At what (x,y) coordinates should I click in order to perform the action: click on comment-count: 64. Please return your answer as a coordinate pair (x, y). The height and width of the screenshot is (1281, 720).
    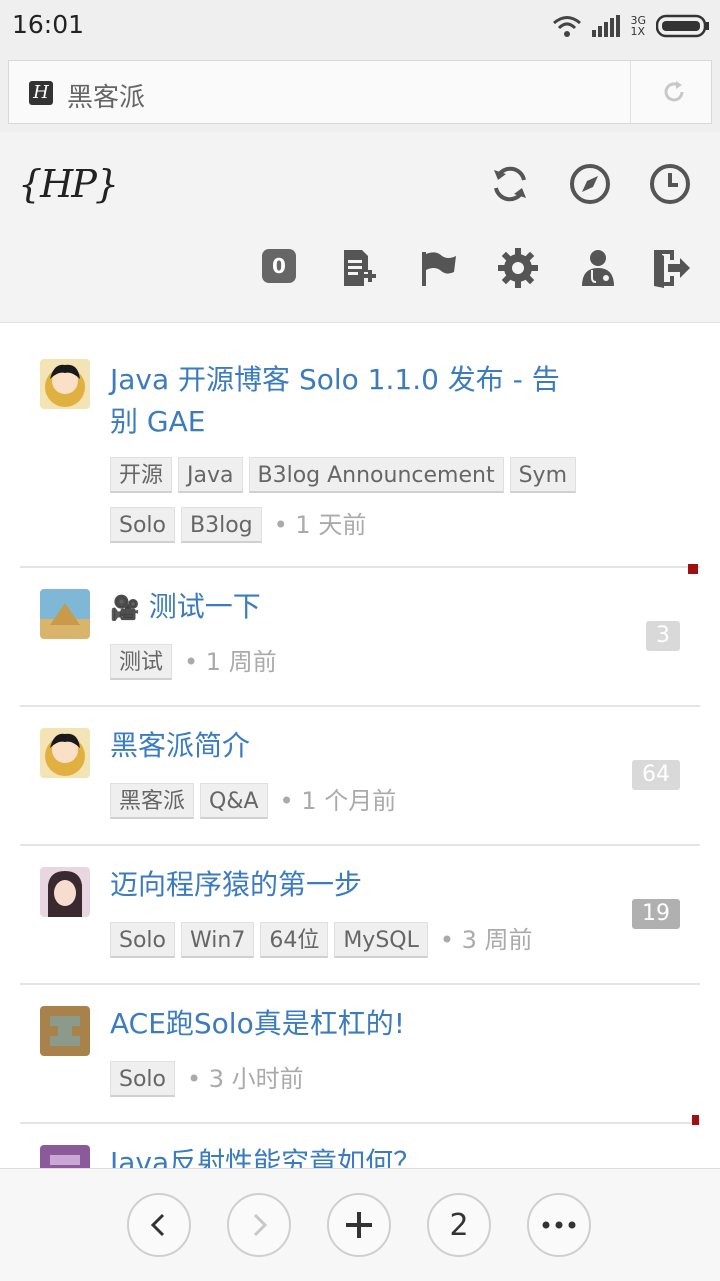
    Looking at the image, I should click on (656, 775).